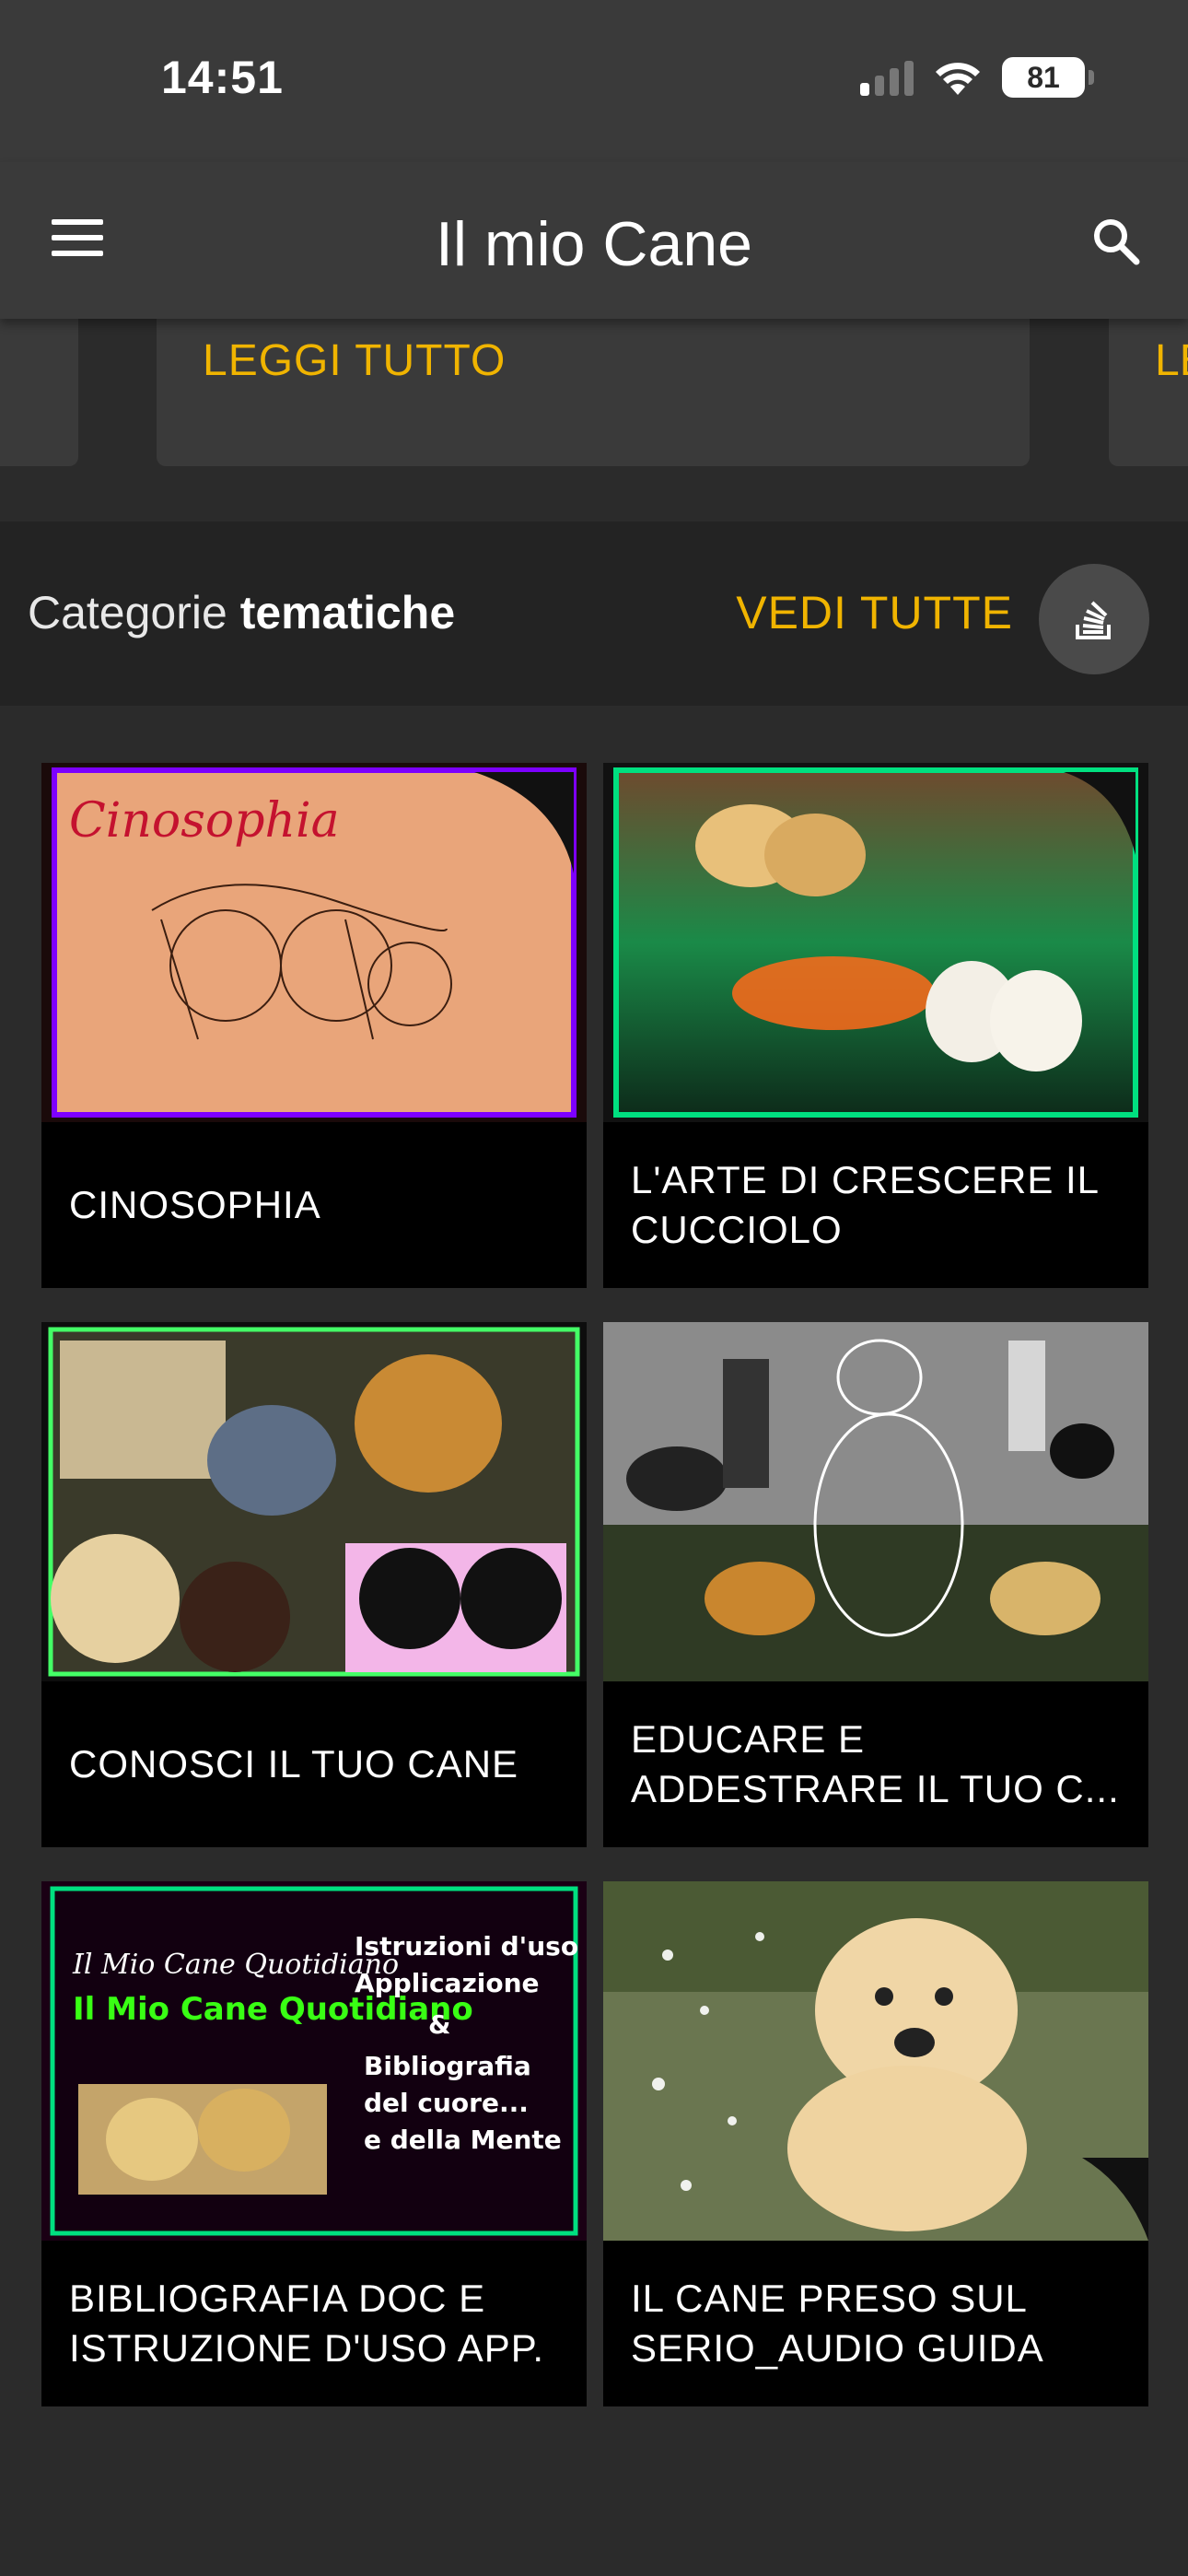  What do you see at coordinates (447, 1983) in the screenshot?
I see `svg-text: Applicazione` at bounding box center [447, 1983].